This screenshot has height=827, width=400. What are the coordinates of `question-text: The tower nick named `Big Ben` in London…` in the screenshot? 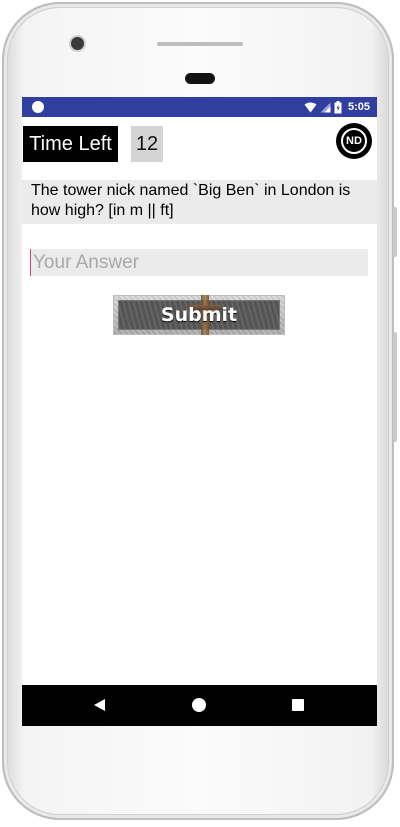 It's located at (191, 200).